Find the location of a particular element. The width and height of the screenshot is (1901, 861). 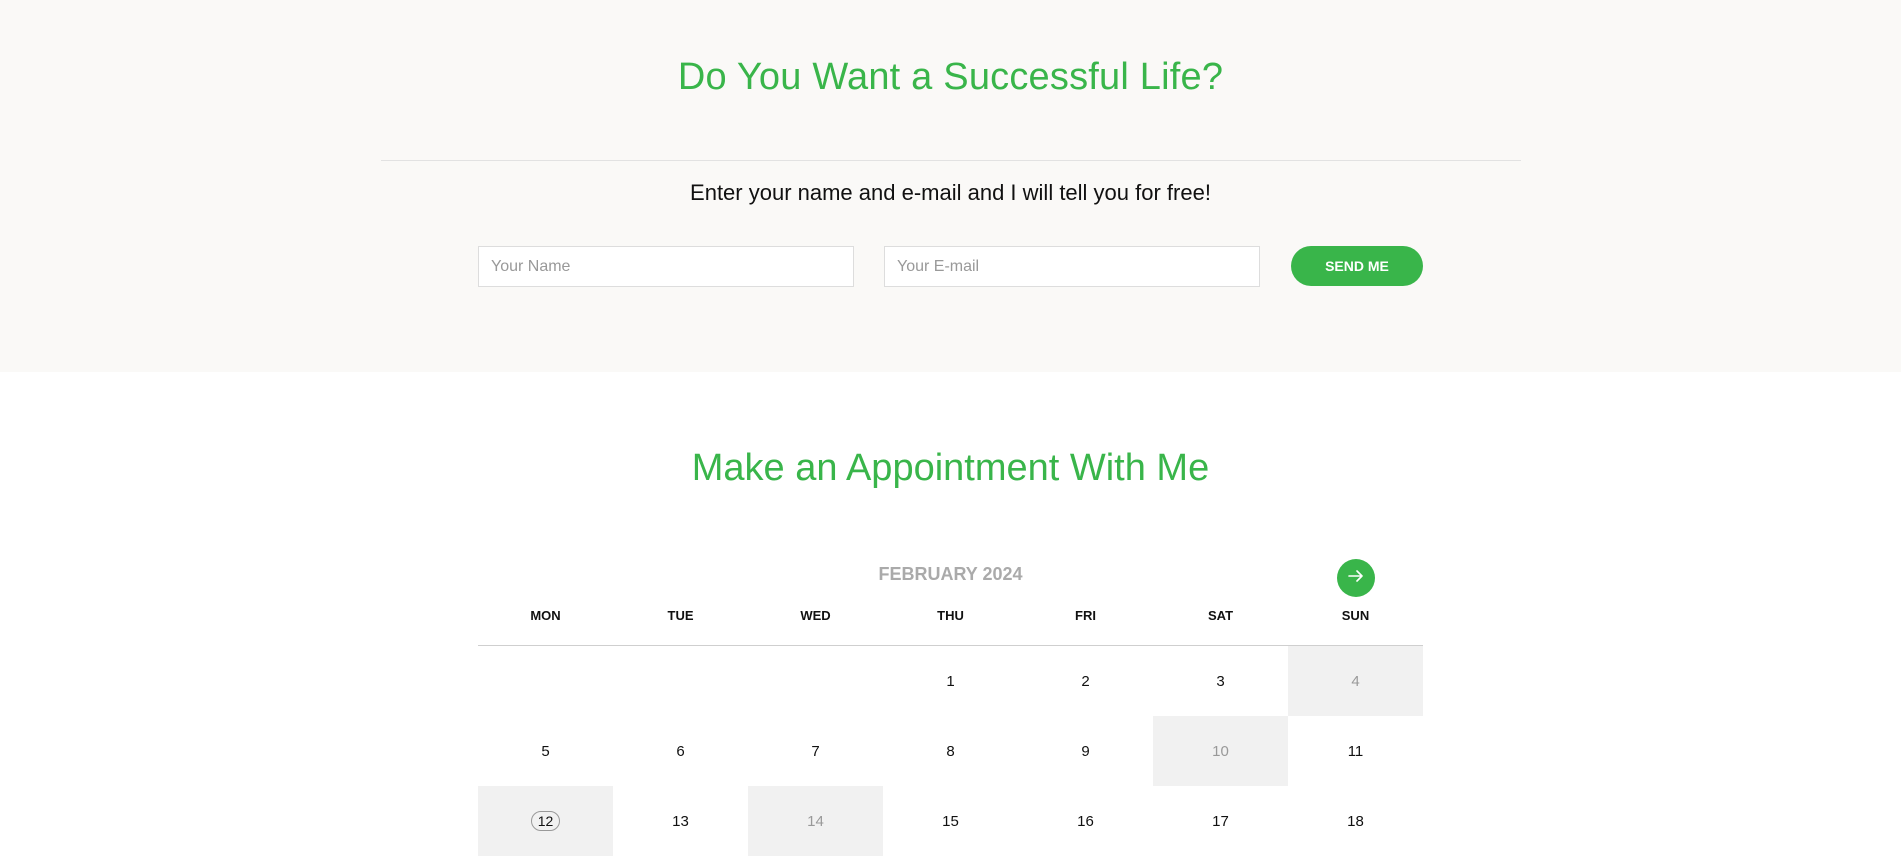

calendar-day: 17 is located at coordinates (1220, 821).